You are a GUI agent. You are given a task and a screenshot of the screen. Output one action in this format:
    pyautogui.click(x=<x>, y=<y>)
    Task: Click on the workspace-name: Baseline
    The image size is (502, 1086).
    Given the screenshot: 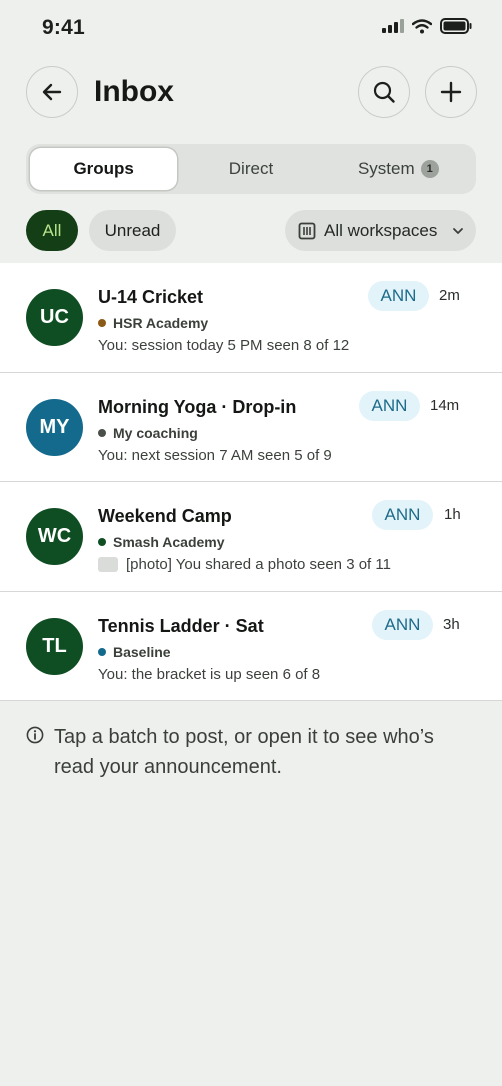 What is the action you would take?
    pyautogui.click(x=134, y=652)
    